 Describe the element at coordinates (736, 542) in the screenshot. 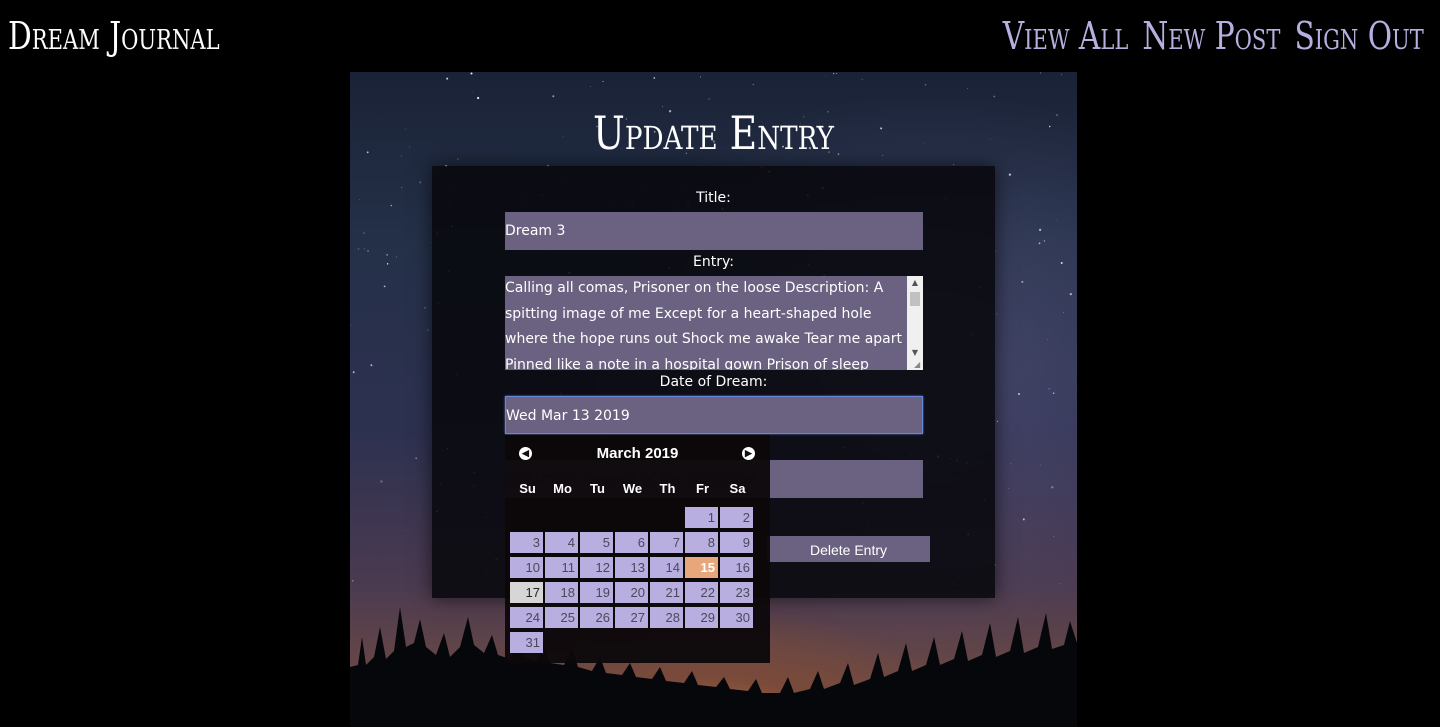

I see `datepicker-day: 9` at that location.